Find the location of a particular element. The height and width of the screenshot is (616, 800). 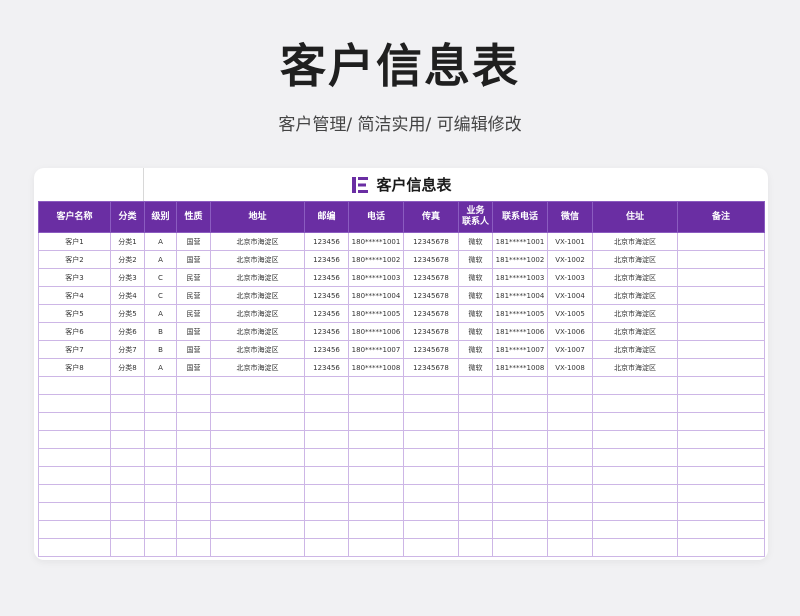

table-cell: 181*****1005 is located at coordinates (520, 313).